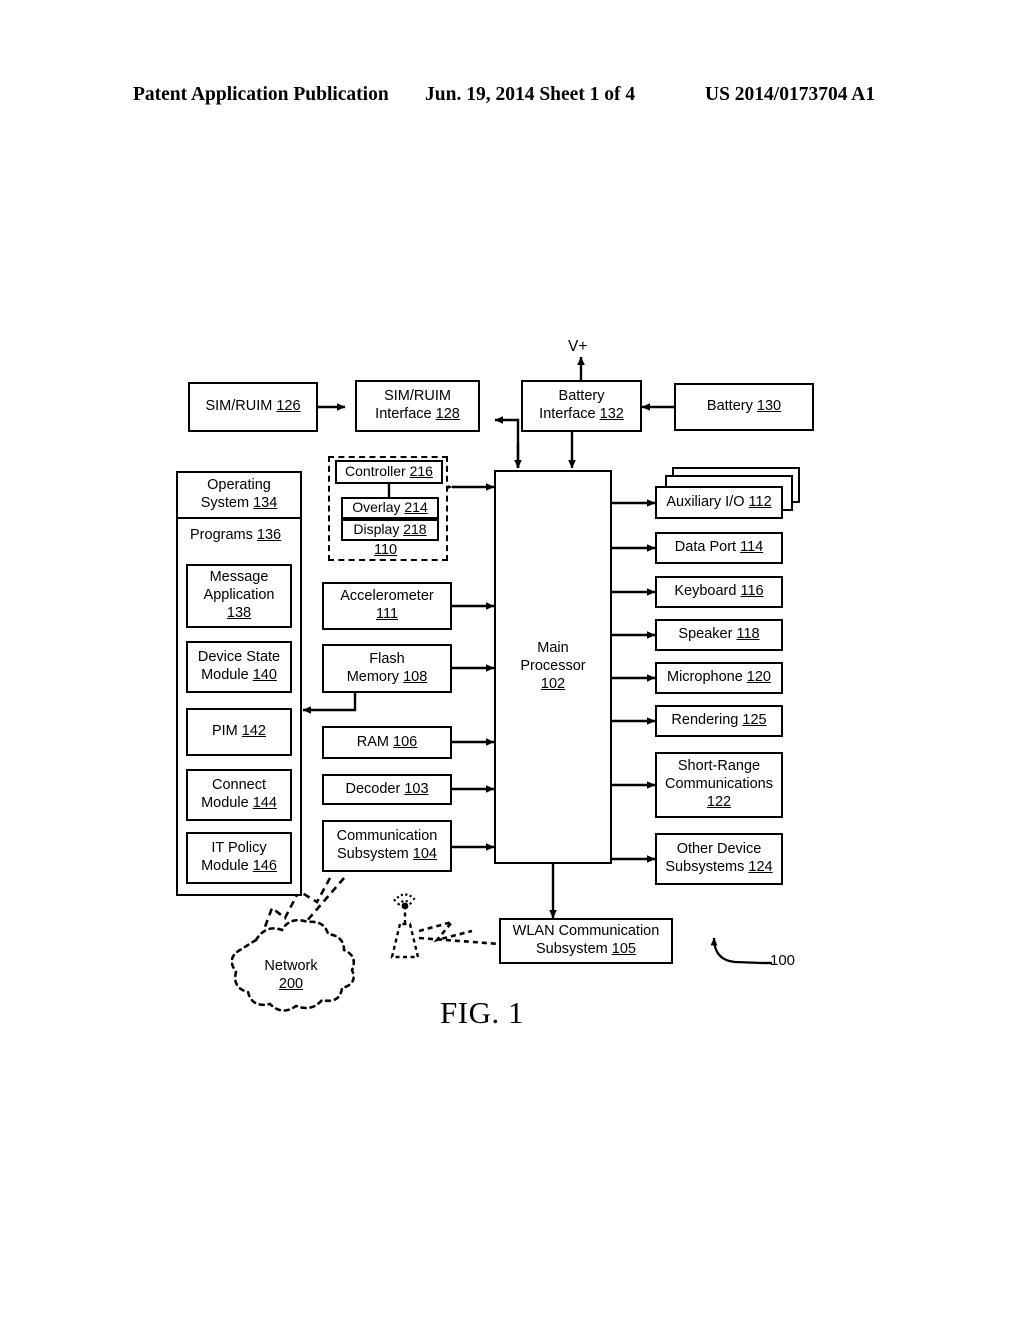 The width and height of the screenshot is (1024, 1320). Describe the element at coordinates (447, 414) in the screenshot. I see `sim-ruim-interface-num: 128` at that location.